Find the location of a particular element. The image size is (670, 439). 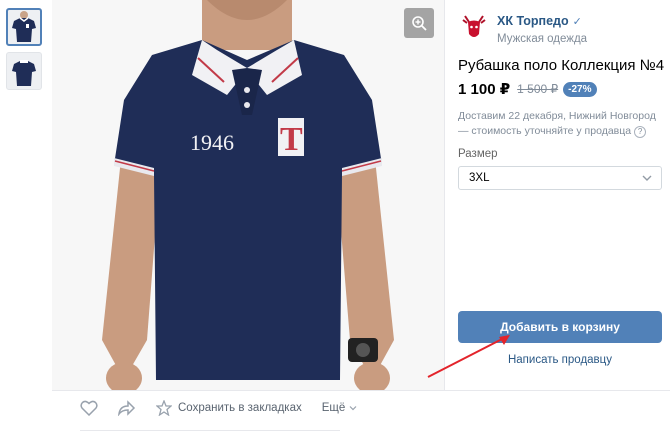

shirt-logo-letter: T is located at coordinates (291, 139).